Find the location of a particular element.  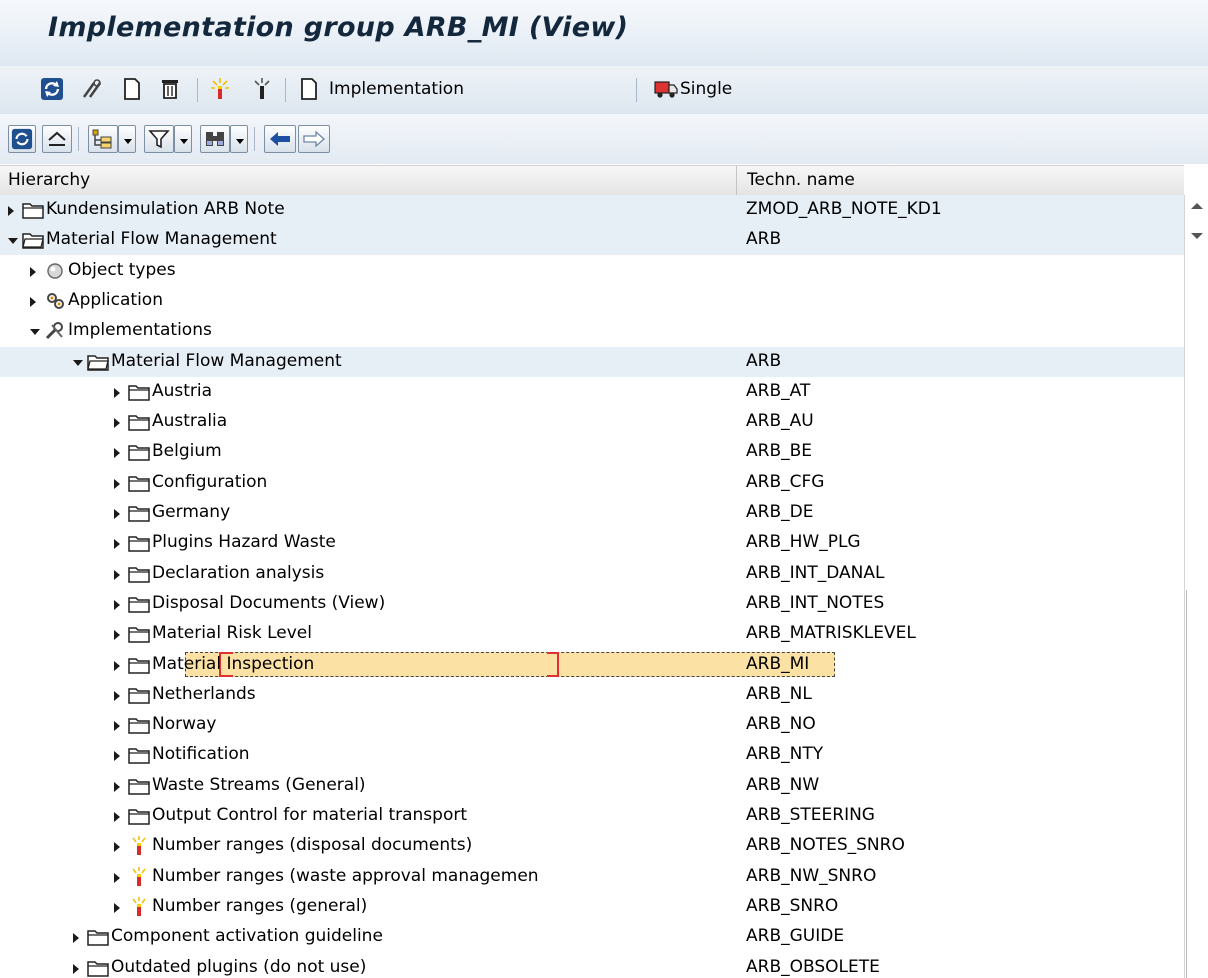

tree-row: Number ranges (general) ARB_SNRO is located at coordinates (592, 907).